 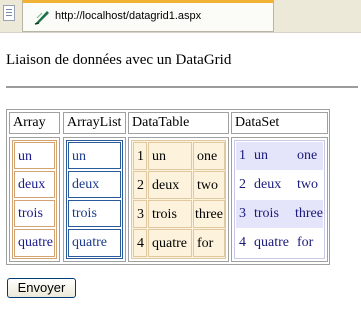 What do you see at coordinates (205, 243) in the screenshot?
I see `datatable-en: for` at bounding box center [205, 243].